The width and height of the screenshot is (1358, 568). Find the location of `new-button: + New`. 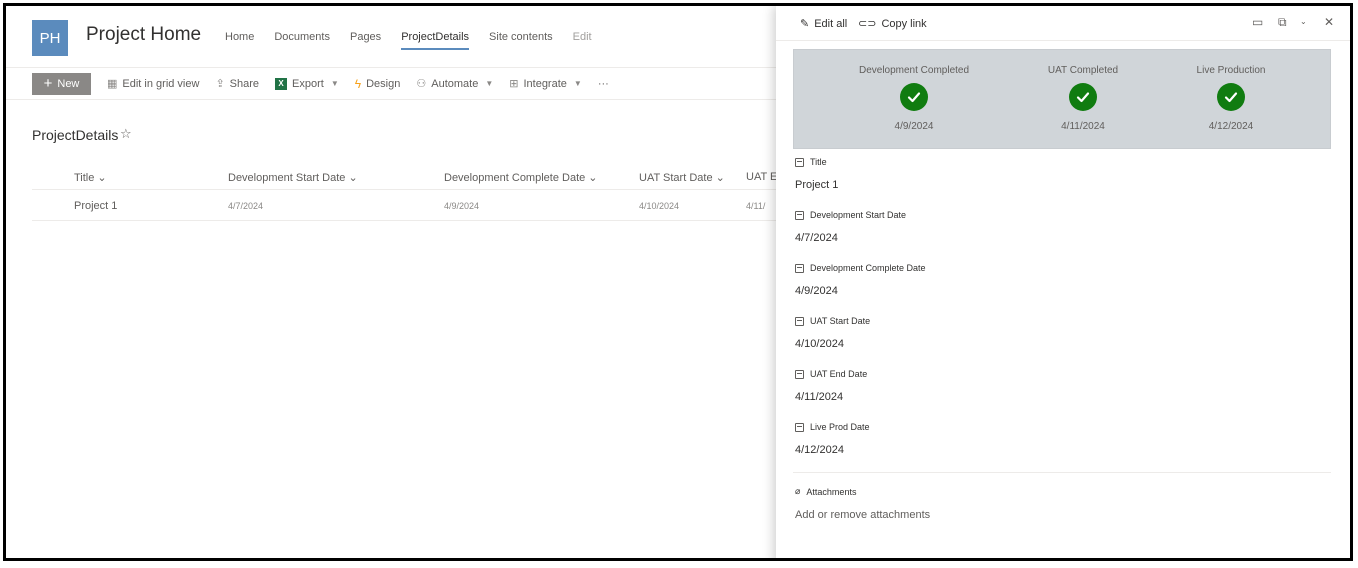

new-button: + New is located at coordinates (61, 83).